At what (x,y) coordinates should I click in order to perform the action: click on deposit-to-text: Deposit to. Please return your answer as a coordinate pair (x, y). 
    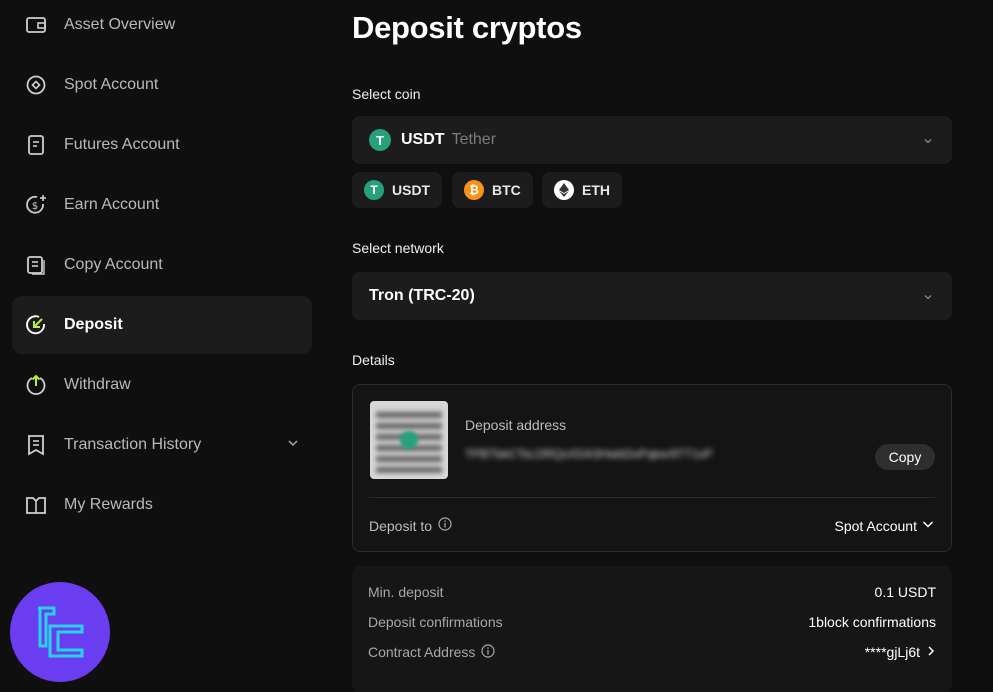
    Looking at the image, I should click on (401, 525).